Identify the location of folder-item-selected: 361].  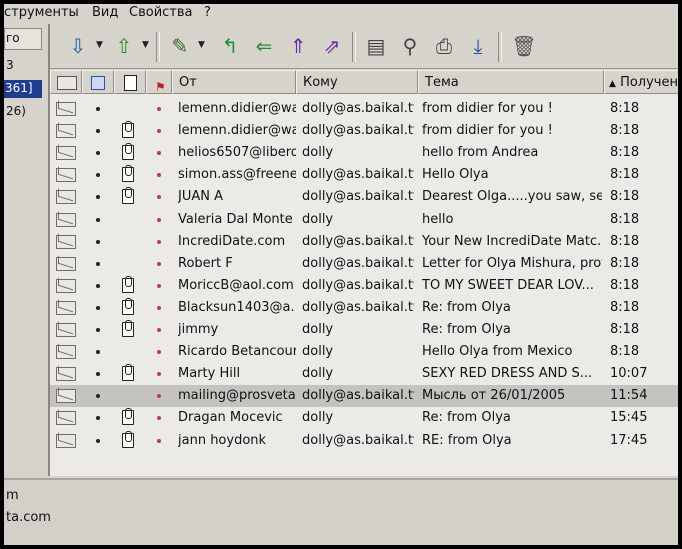
(23, 89).